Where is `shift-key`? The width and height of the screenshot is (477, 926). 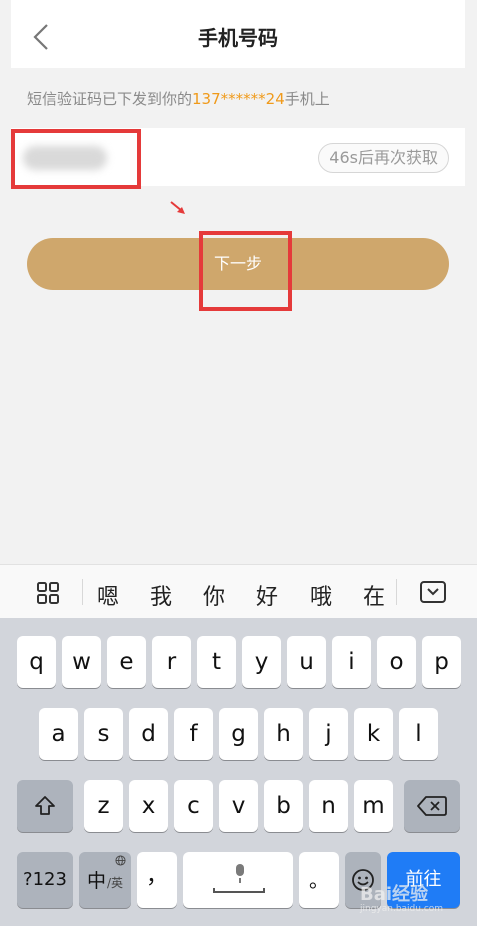
shift-key is located at coordinates (45, 806).